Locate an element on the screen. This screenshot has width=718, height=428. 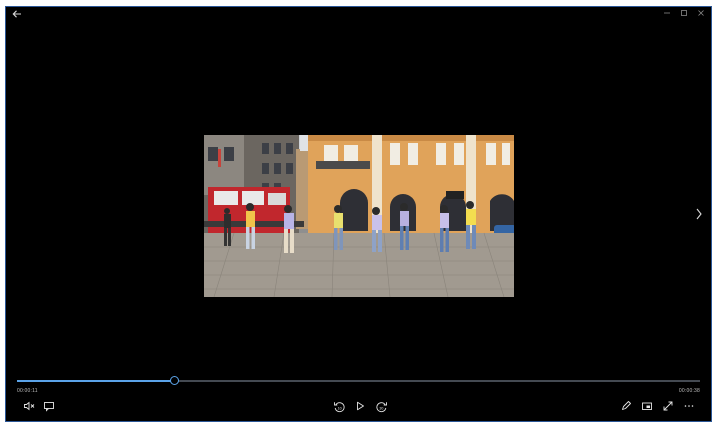
more-button is located at coordinates (689, 406).